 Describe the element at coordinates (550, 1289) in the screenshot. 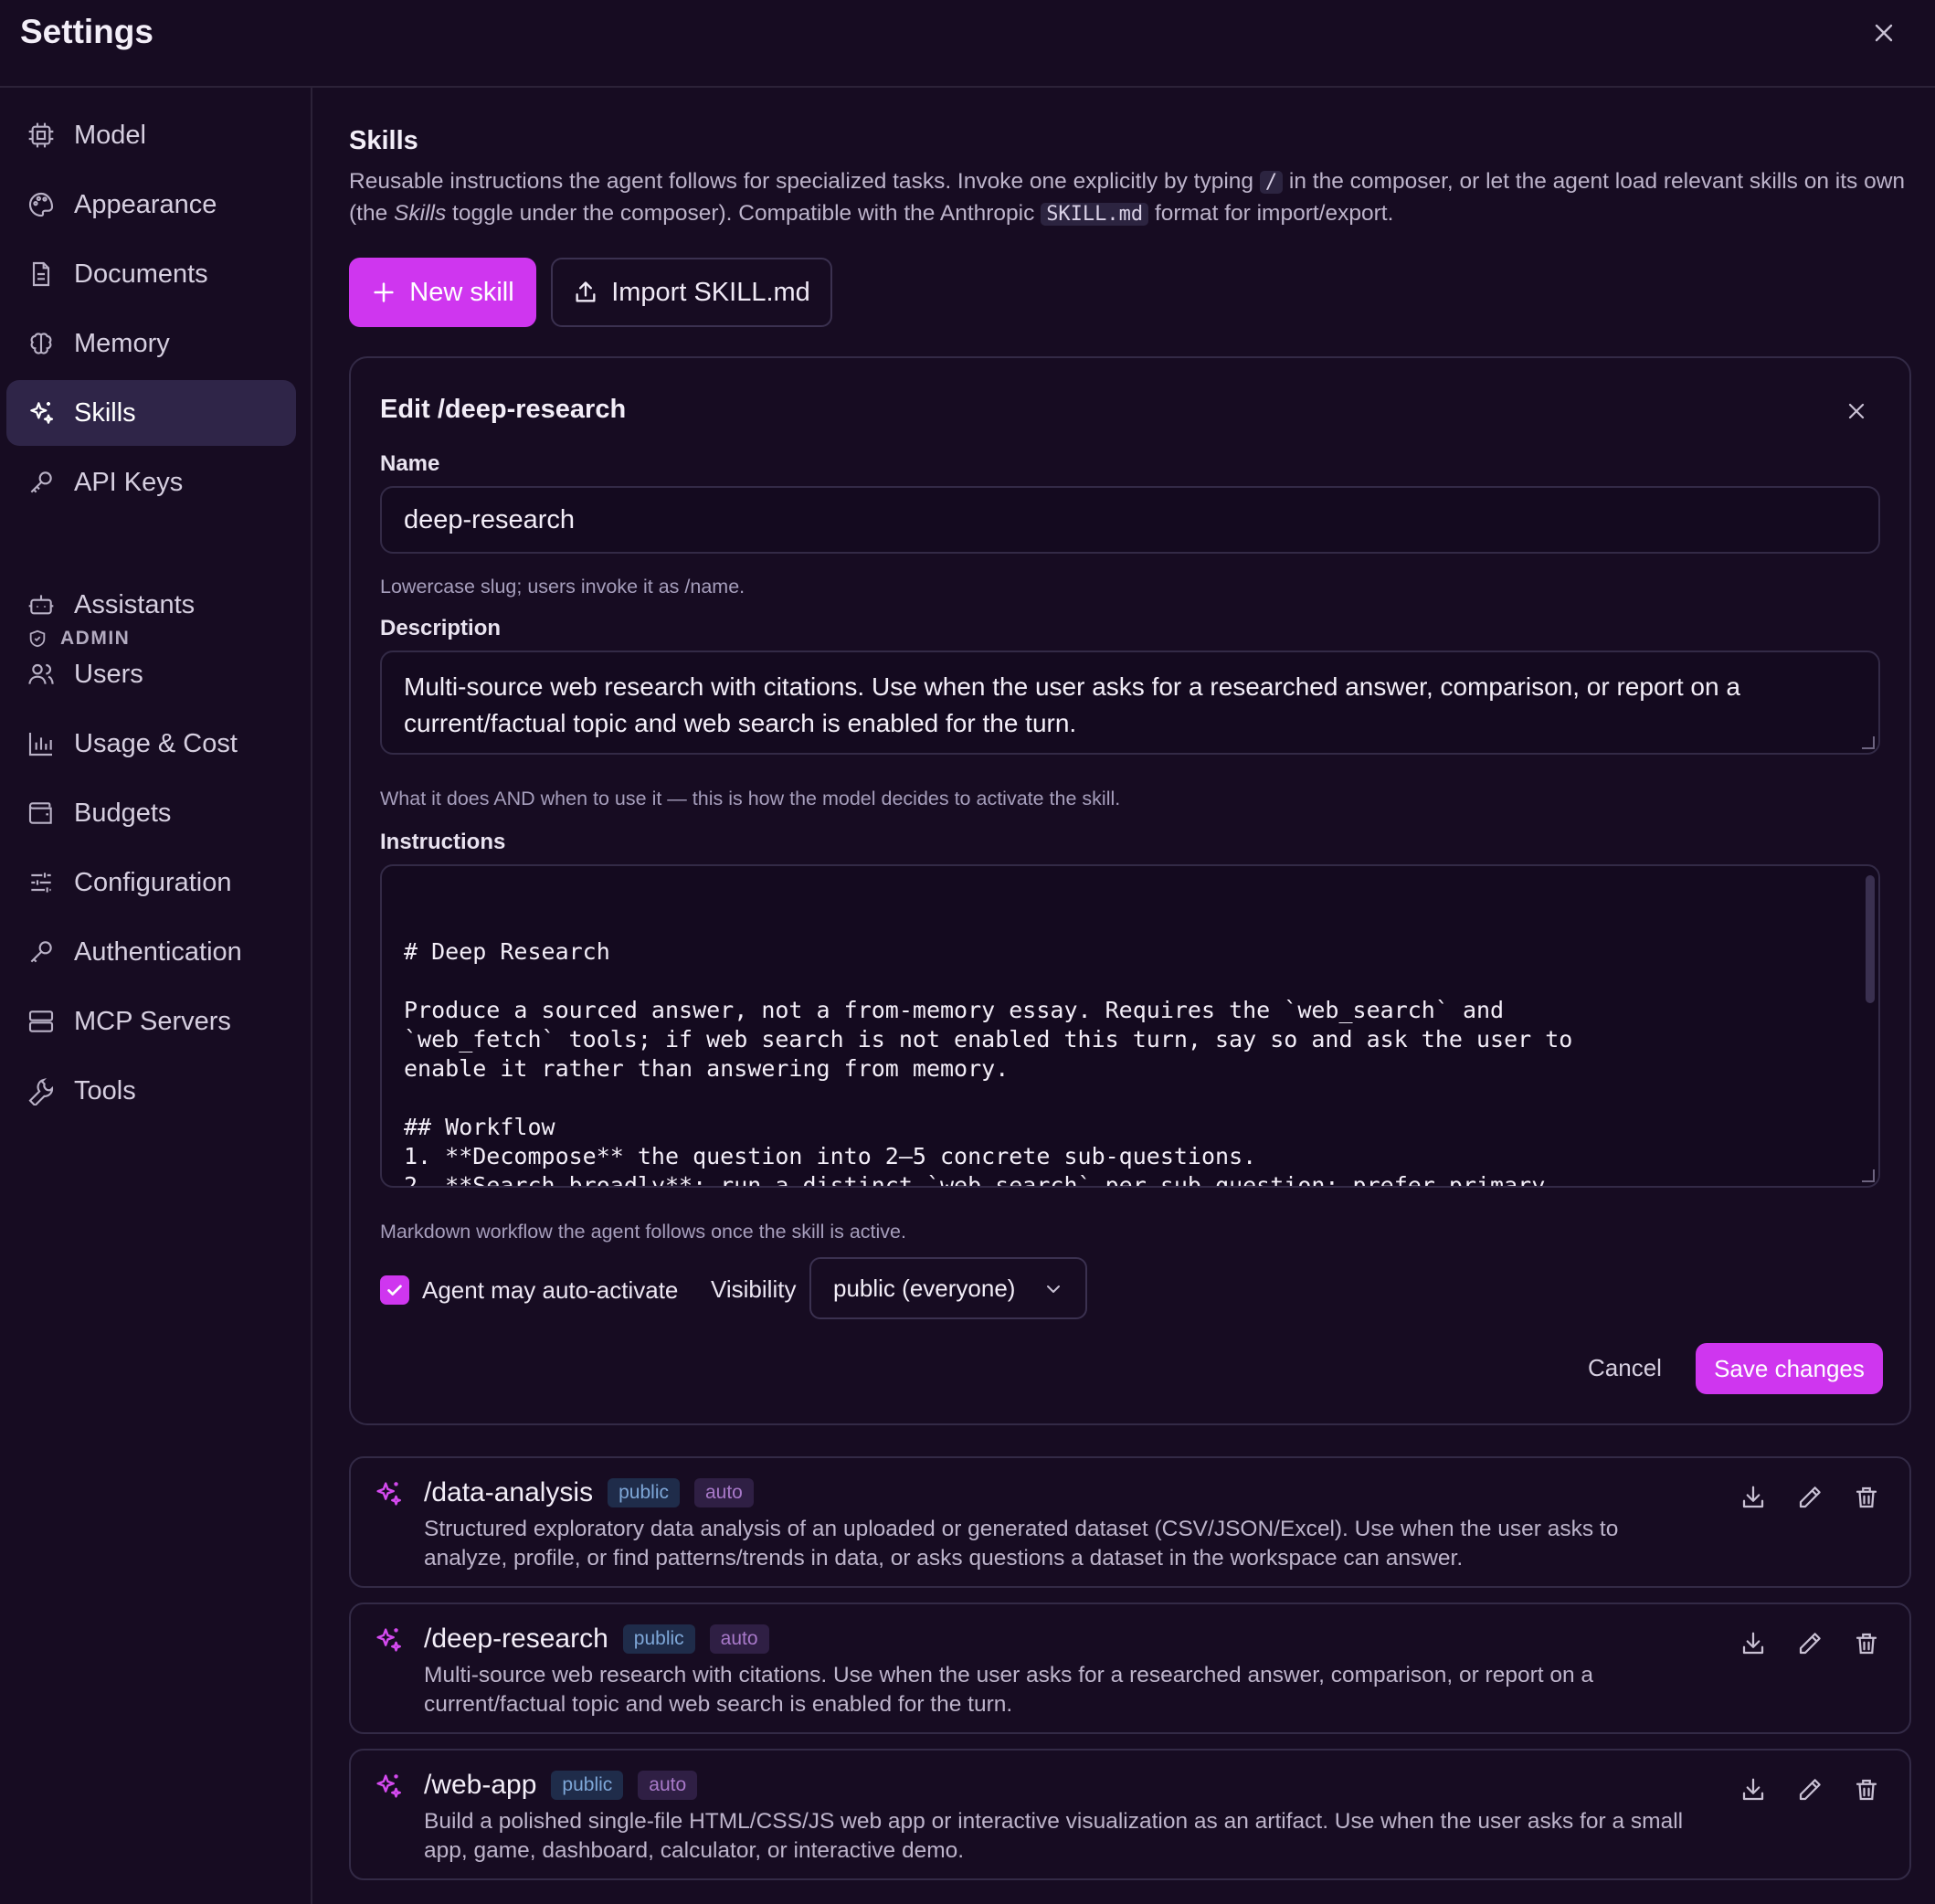

I see `auto-activate-label: Agent may auto-activate` at that location.